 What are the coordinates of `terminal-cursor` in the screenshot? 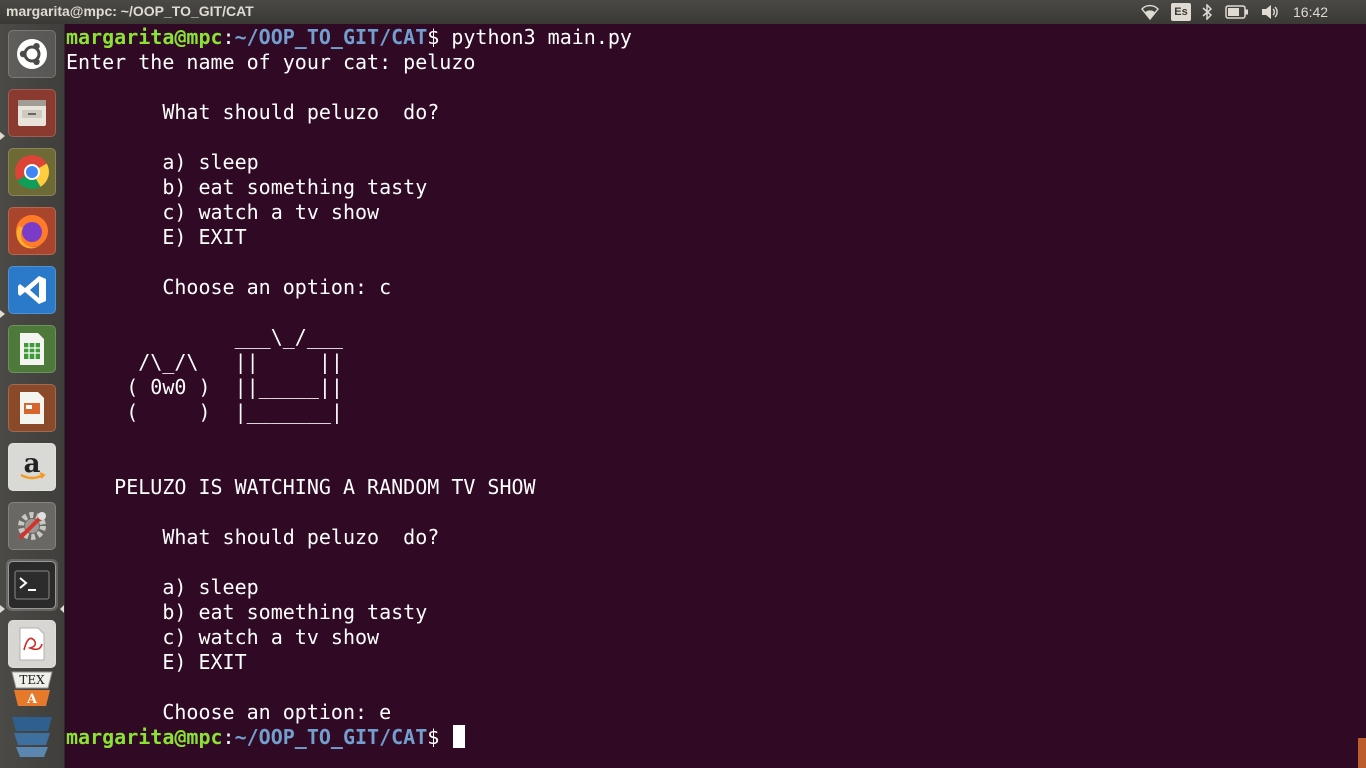 It's located at (459, 736).